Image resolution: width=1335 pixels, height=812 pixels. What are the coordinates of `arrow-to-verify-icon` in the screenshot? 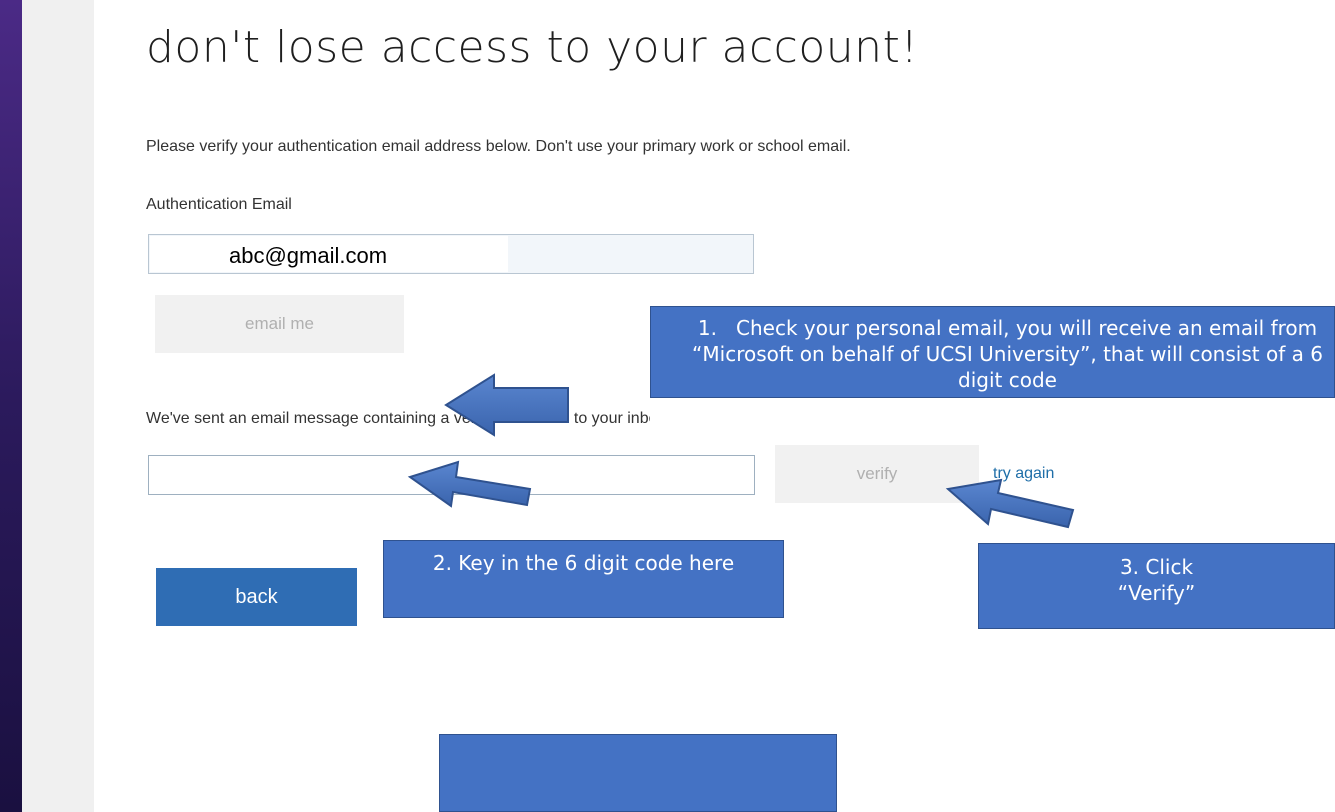 It's located at (1010, 503).